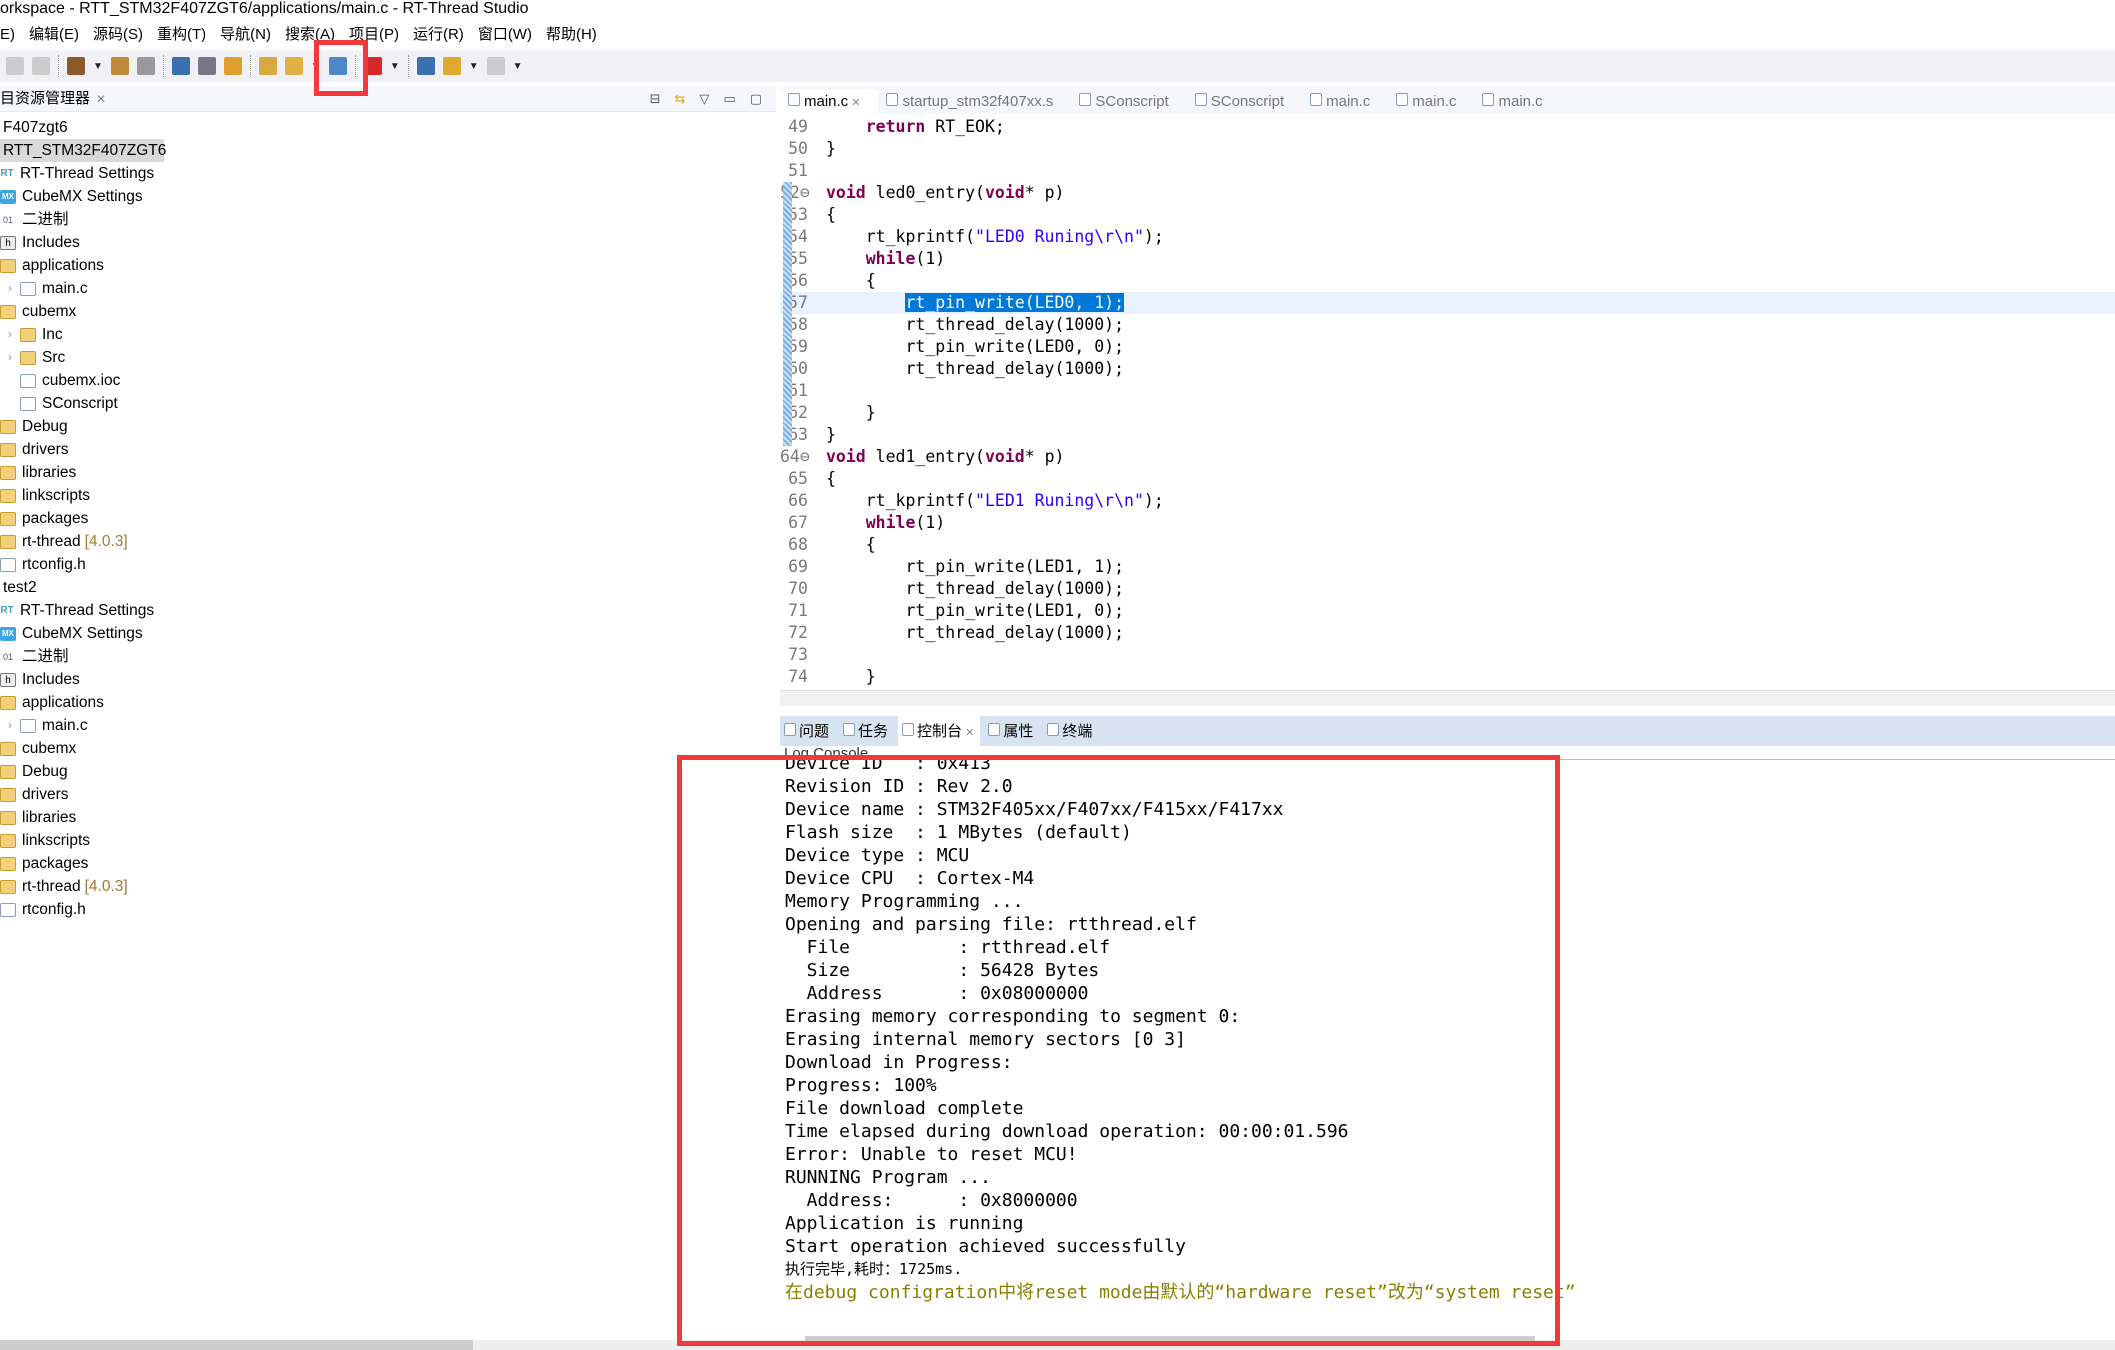 The height and width of the screenshot is (1350, 2115). What do you see at coordinates (388, 380) in the screenshot?
I see `tree-item: cubemx.ioc` at bounding box center [388, 380].